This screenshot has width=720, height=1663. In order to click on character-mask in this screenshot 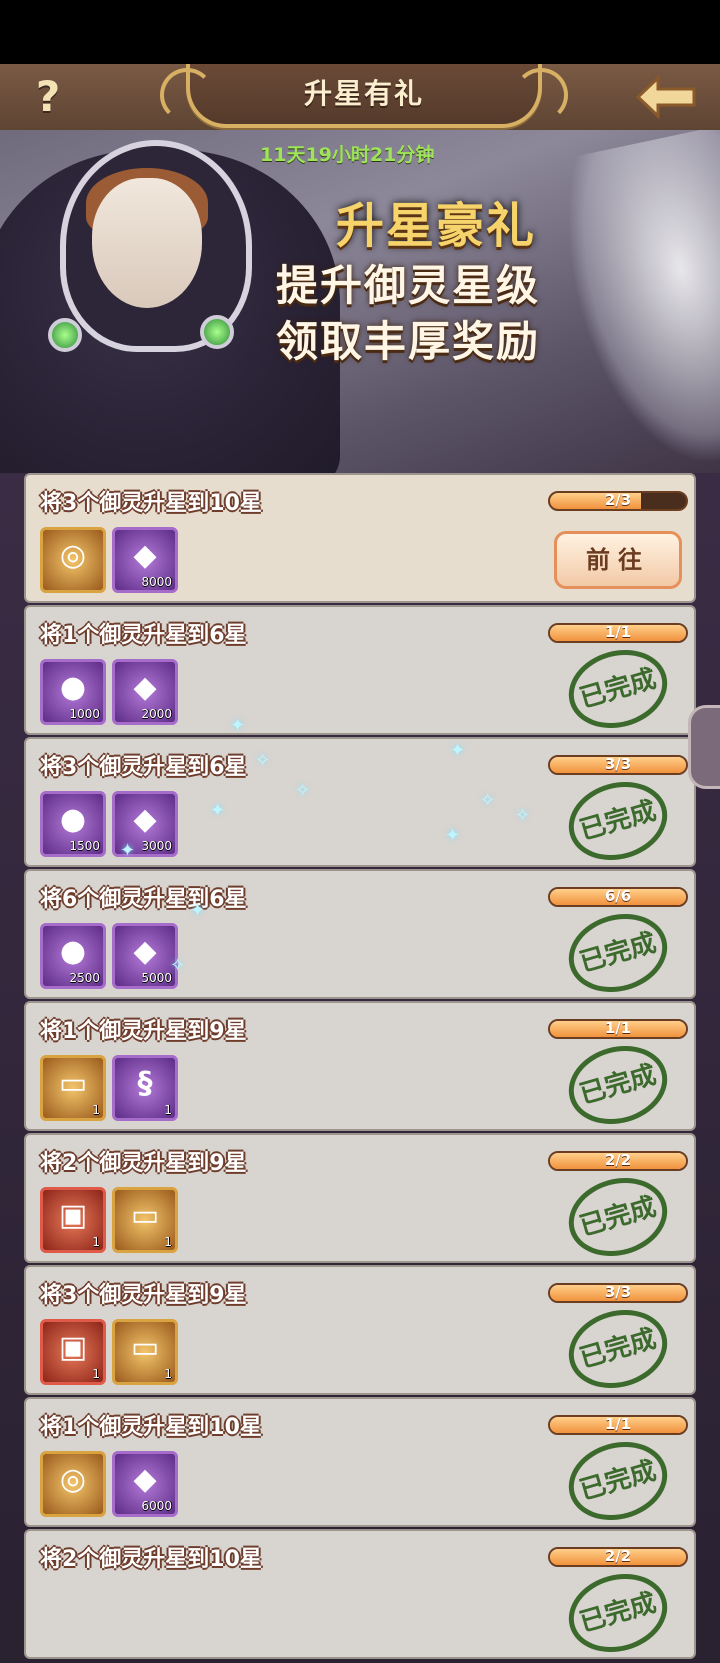, I will do `click(147, 243)`.